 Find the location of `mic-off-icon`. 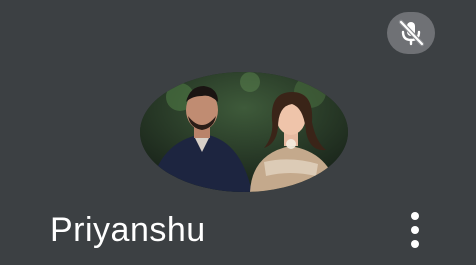

mic-off-icon is located at coordinates (411, 33).